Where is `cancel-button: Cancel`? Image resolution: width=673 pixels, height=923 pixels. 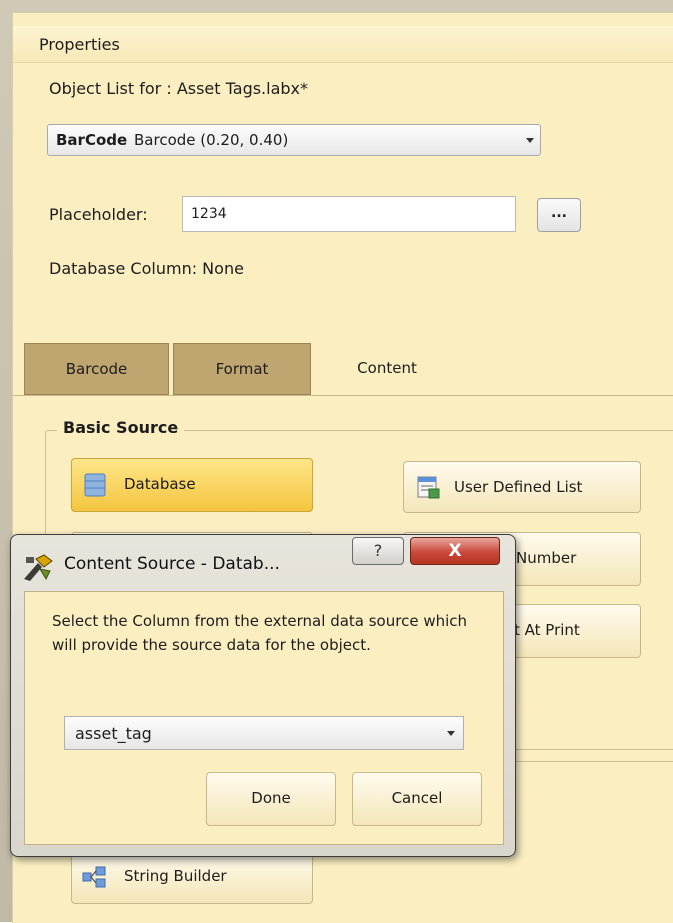
cancel-button: Cancel is located at coordinates (417, 799).